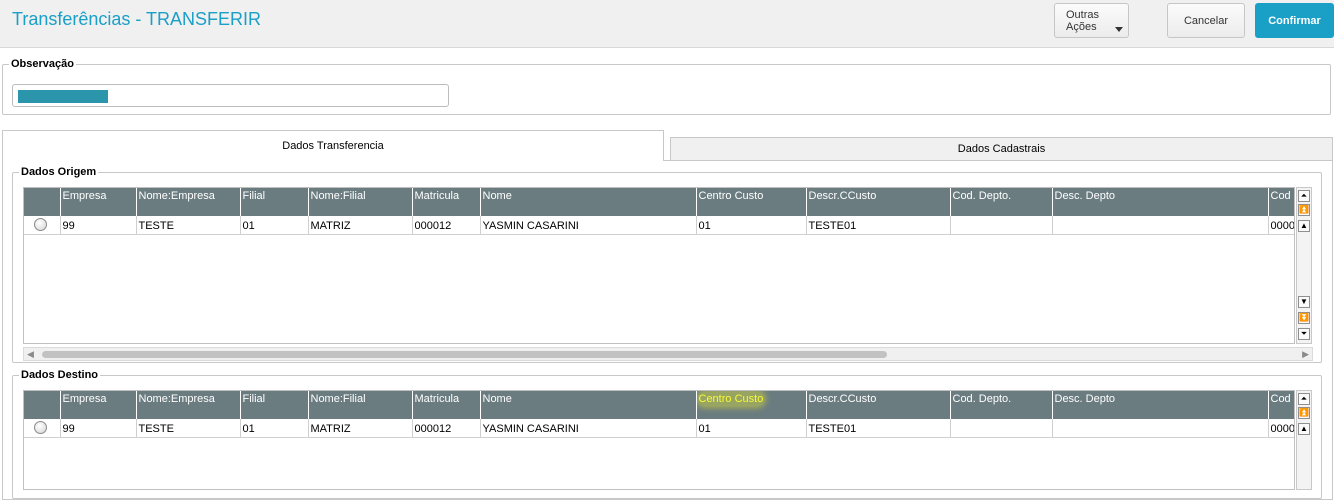 This screenshot has height=500, width=1334. Describe the element at coordinates (1119, 29) in the screenshot. I see `caret-down-icon` at that location.